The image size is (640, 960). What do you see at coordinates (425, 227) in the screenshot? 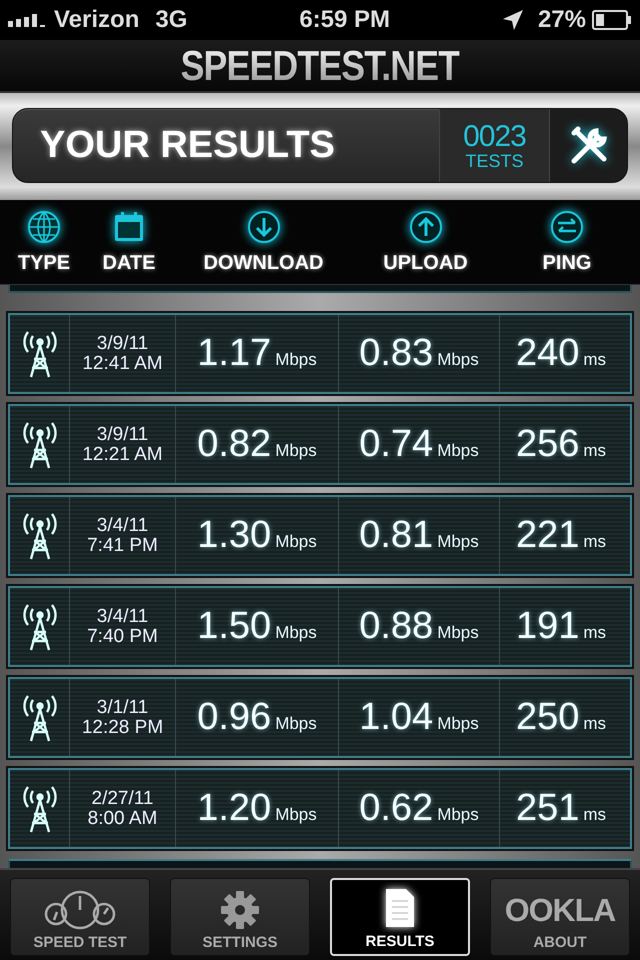
I see `upload-icon` at bounding box center [425, 227].